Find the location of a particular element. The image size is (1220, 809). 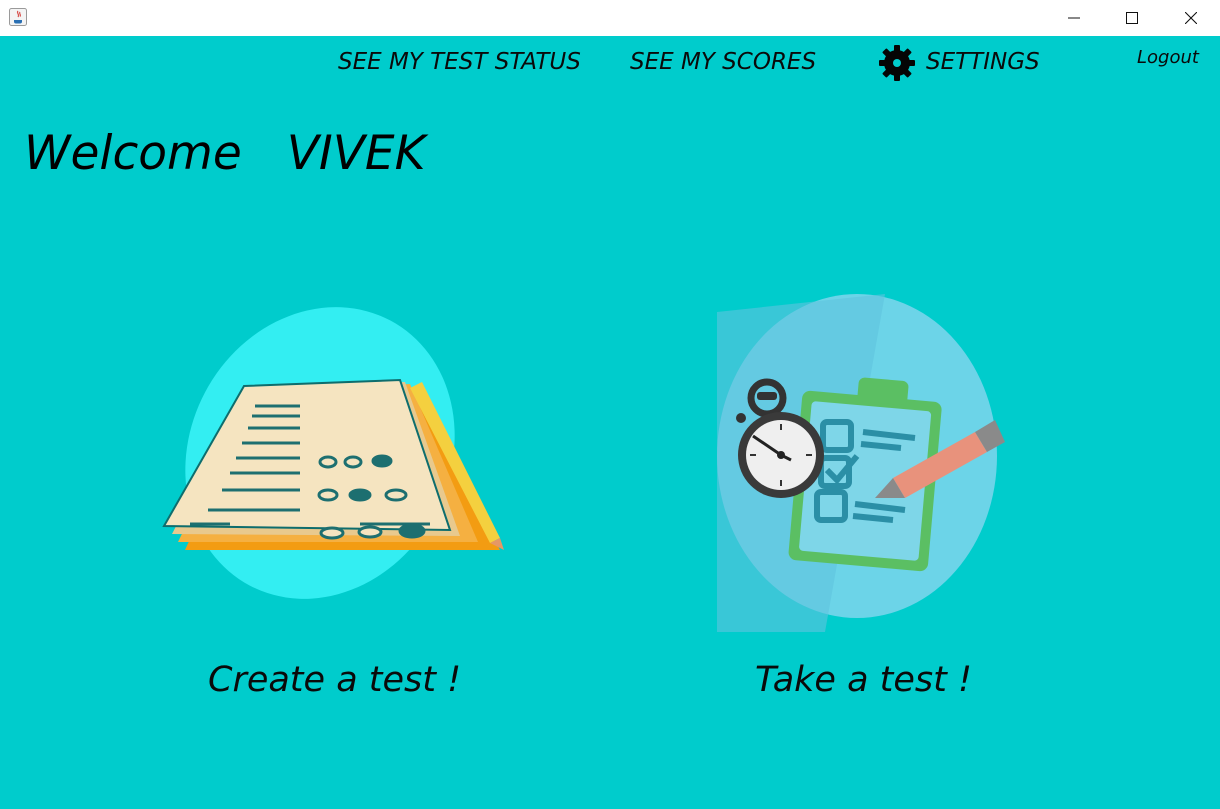

welcome-heading: Welcome VIVEK is located at coordinates (224, 153).